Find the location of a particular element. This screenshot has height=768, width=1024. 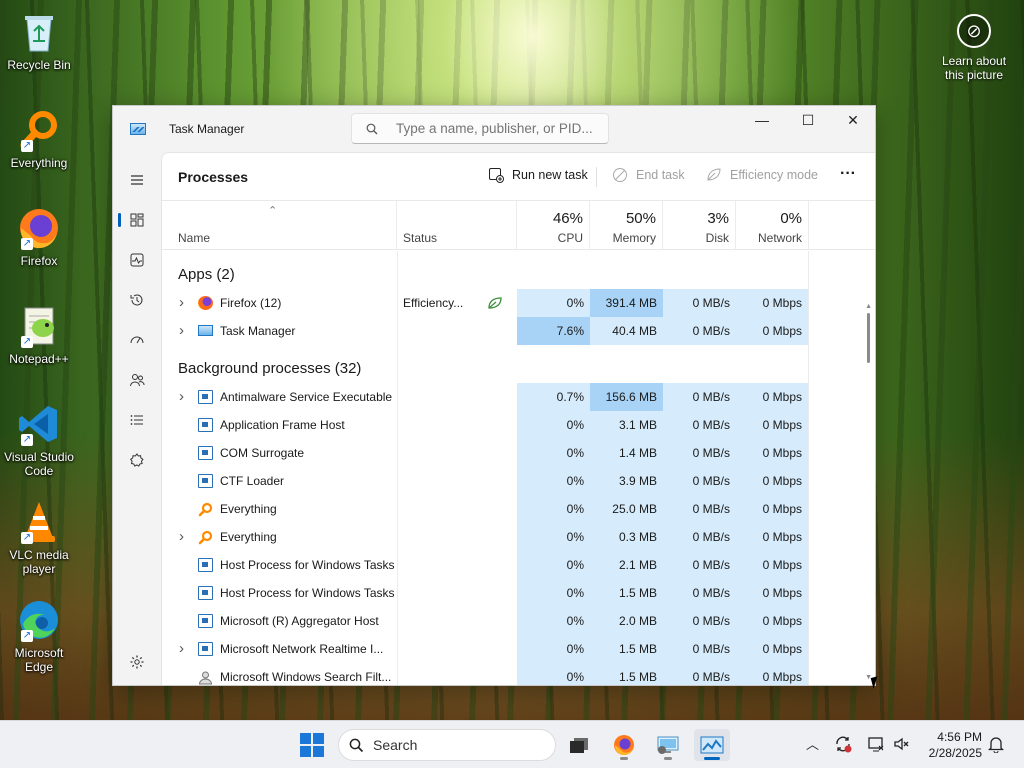

sidebar-item-processes is located at coordinates (136, 220).